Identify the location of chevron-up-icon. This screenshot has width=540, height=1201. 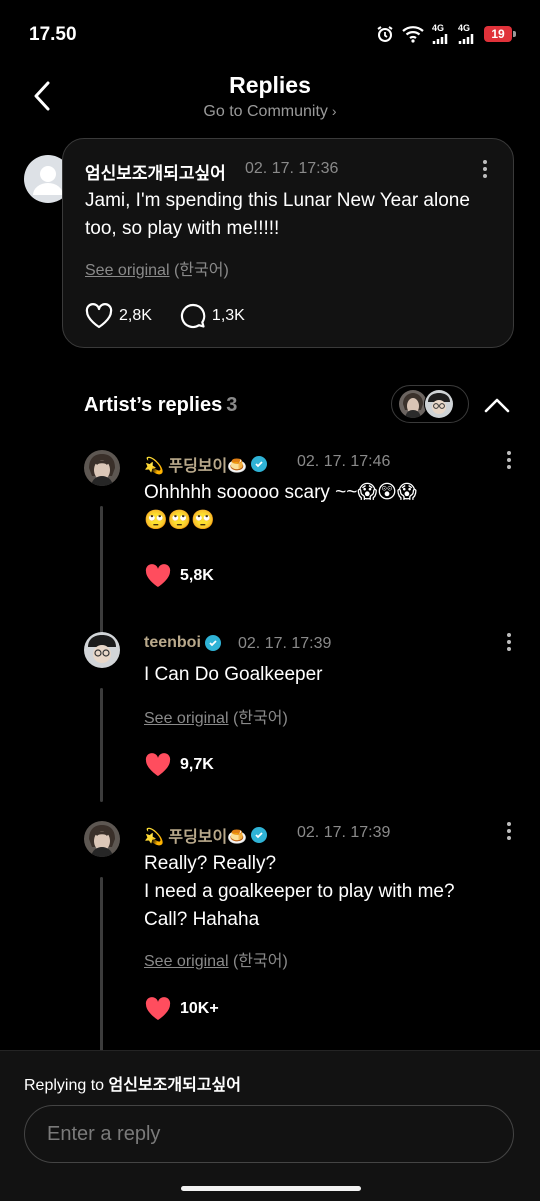
(497, 405).